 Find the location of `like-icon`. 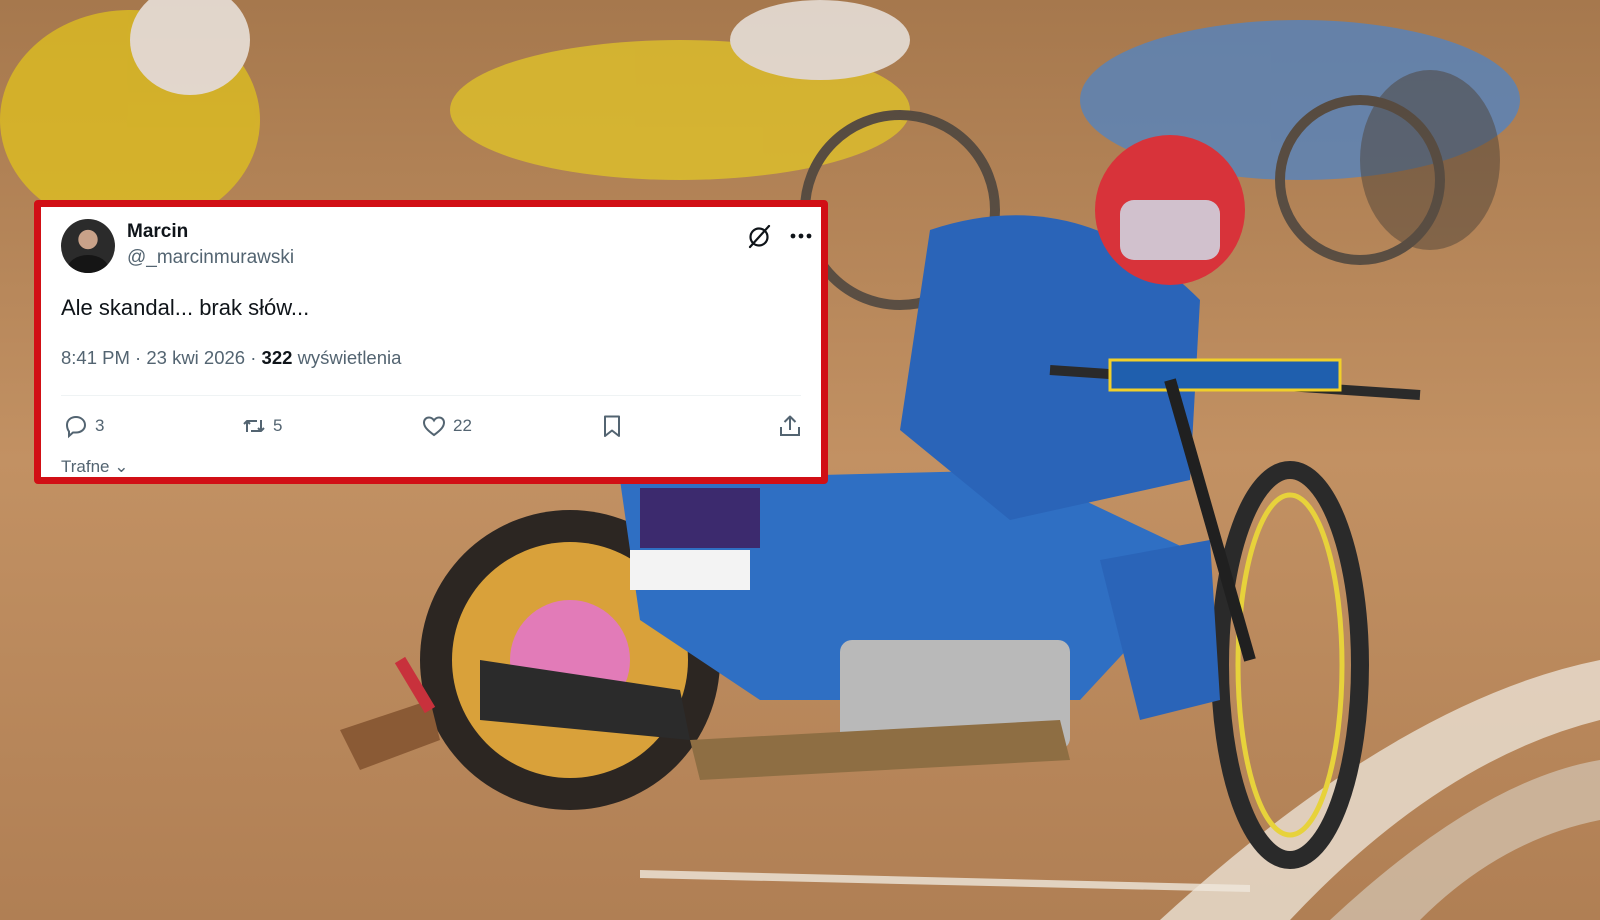

like-icon is located at coordinates (434, 426).